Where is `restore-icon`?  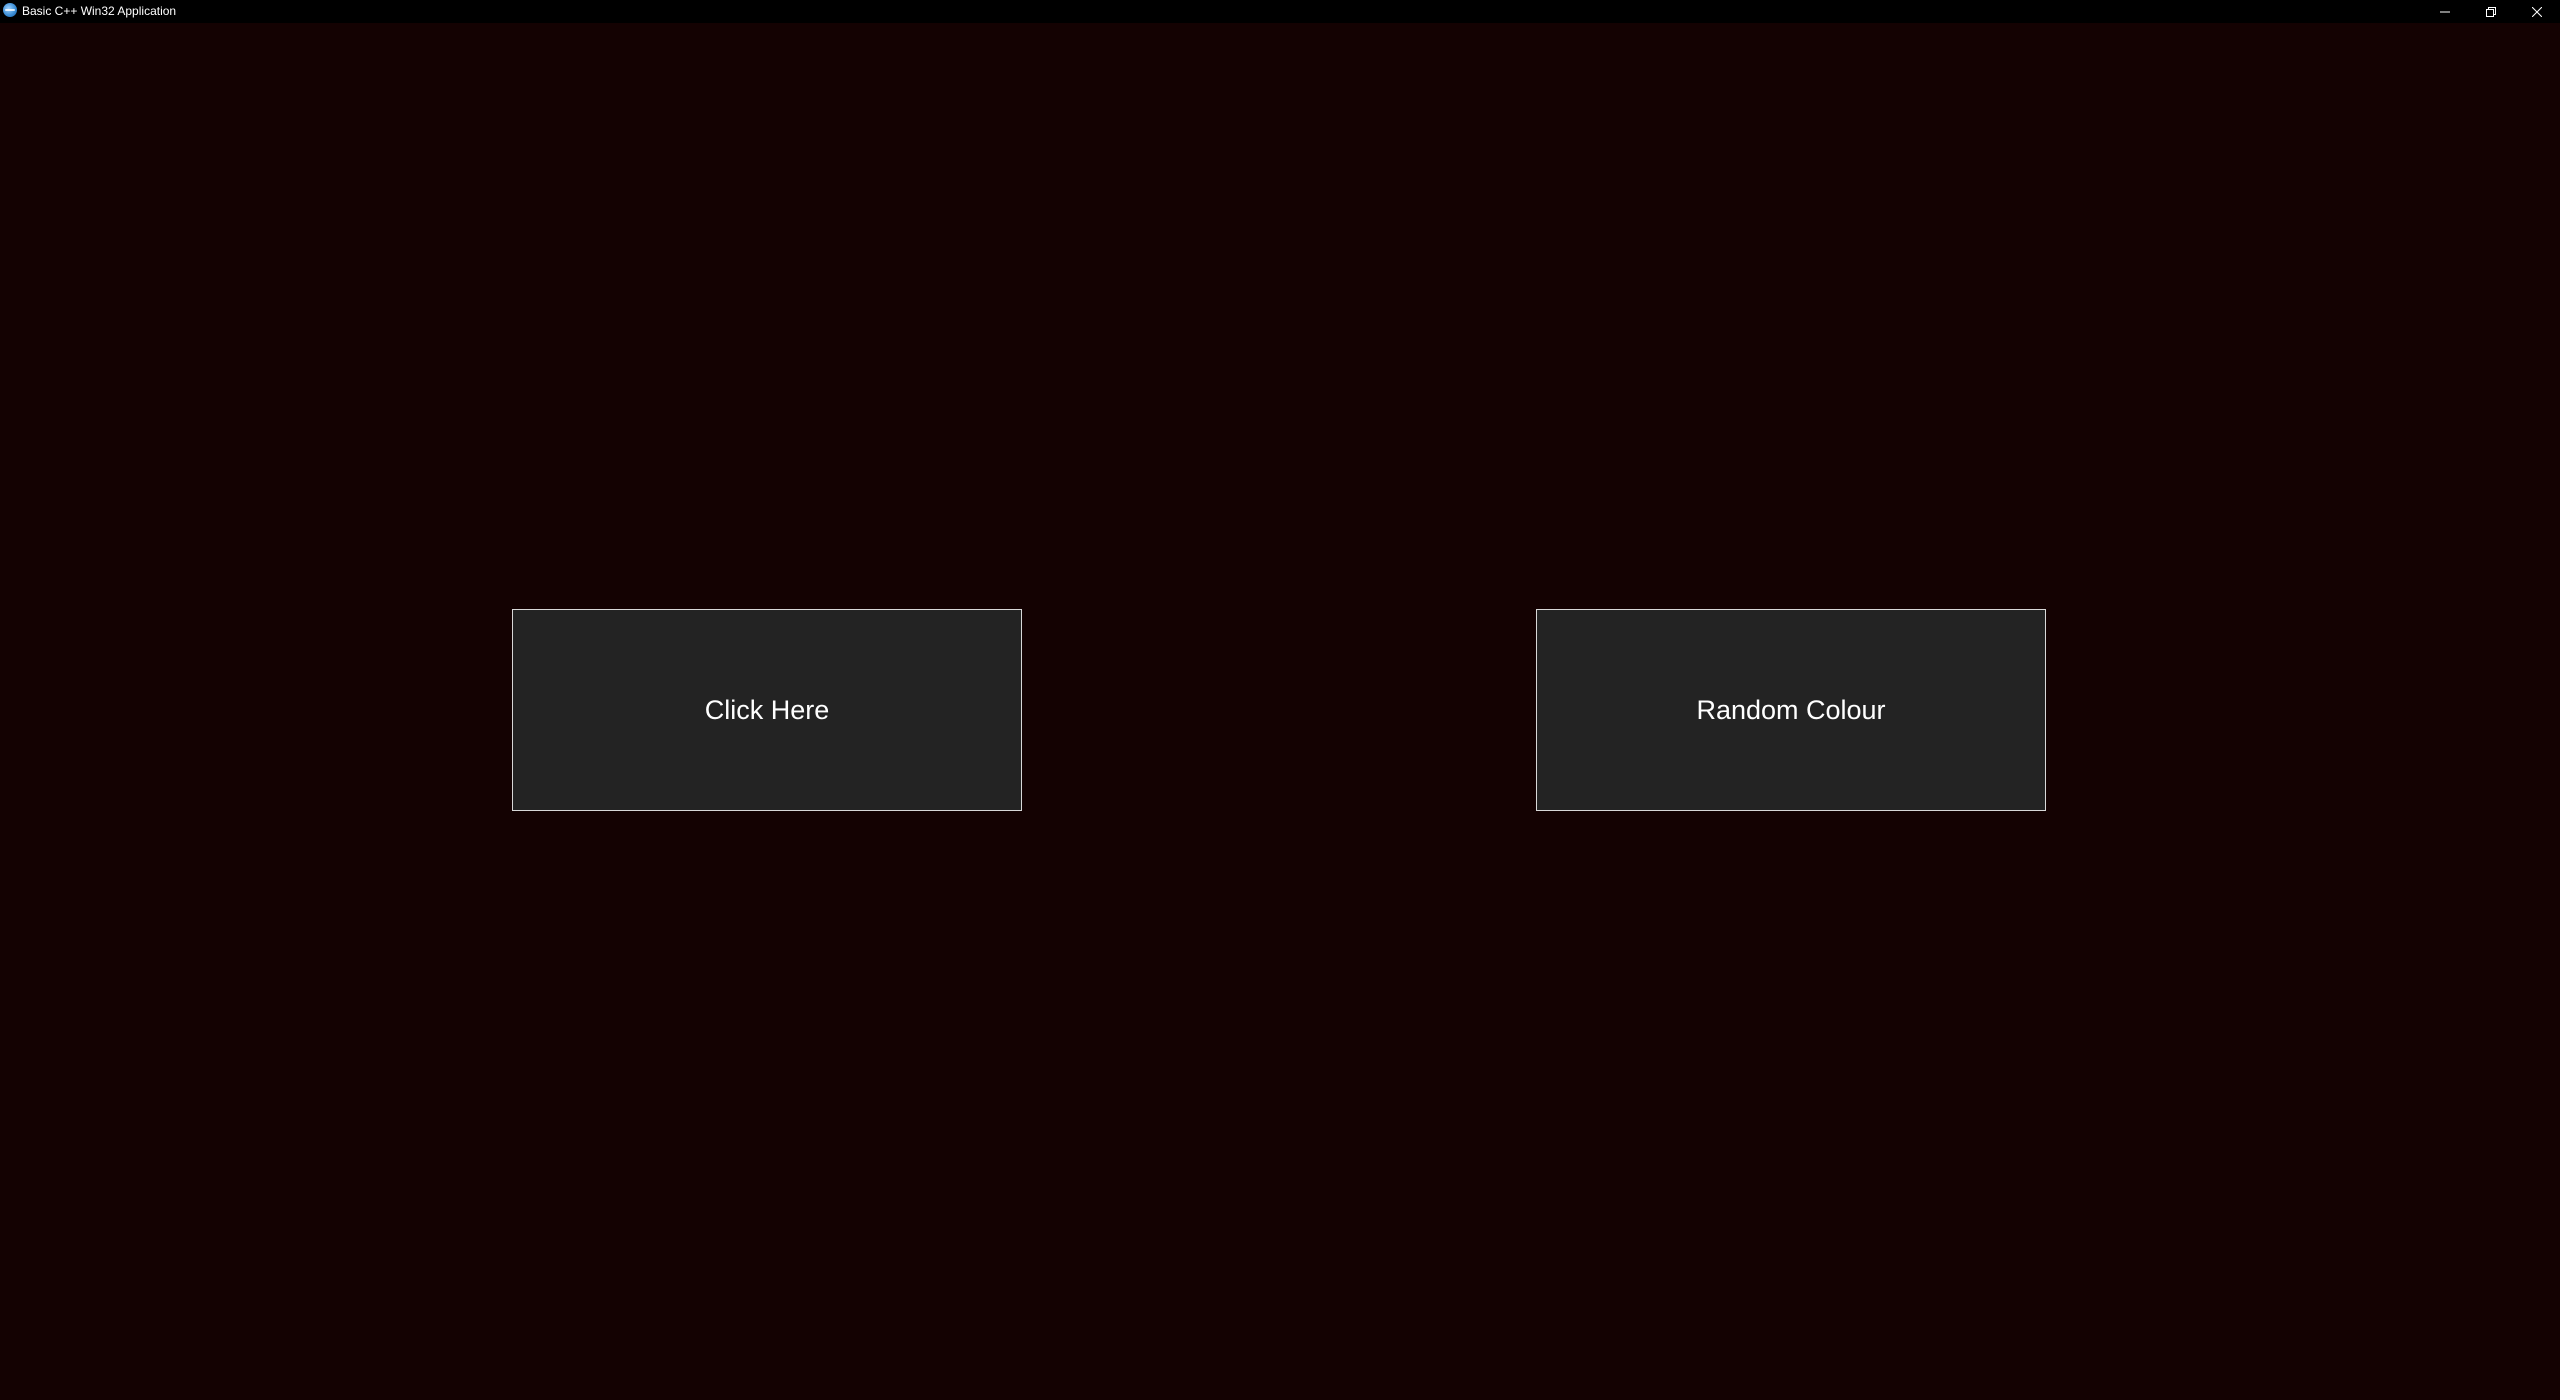
restore-icon is located at coordinates (2491, 11).